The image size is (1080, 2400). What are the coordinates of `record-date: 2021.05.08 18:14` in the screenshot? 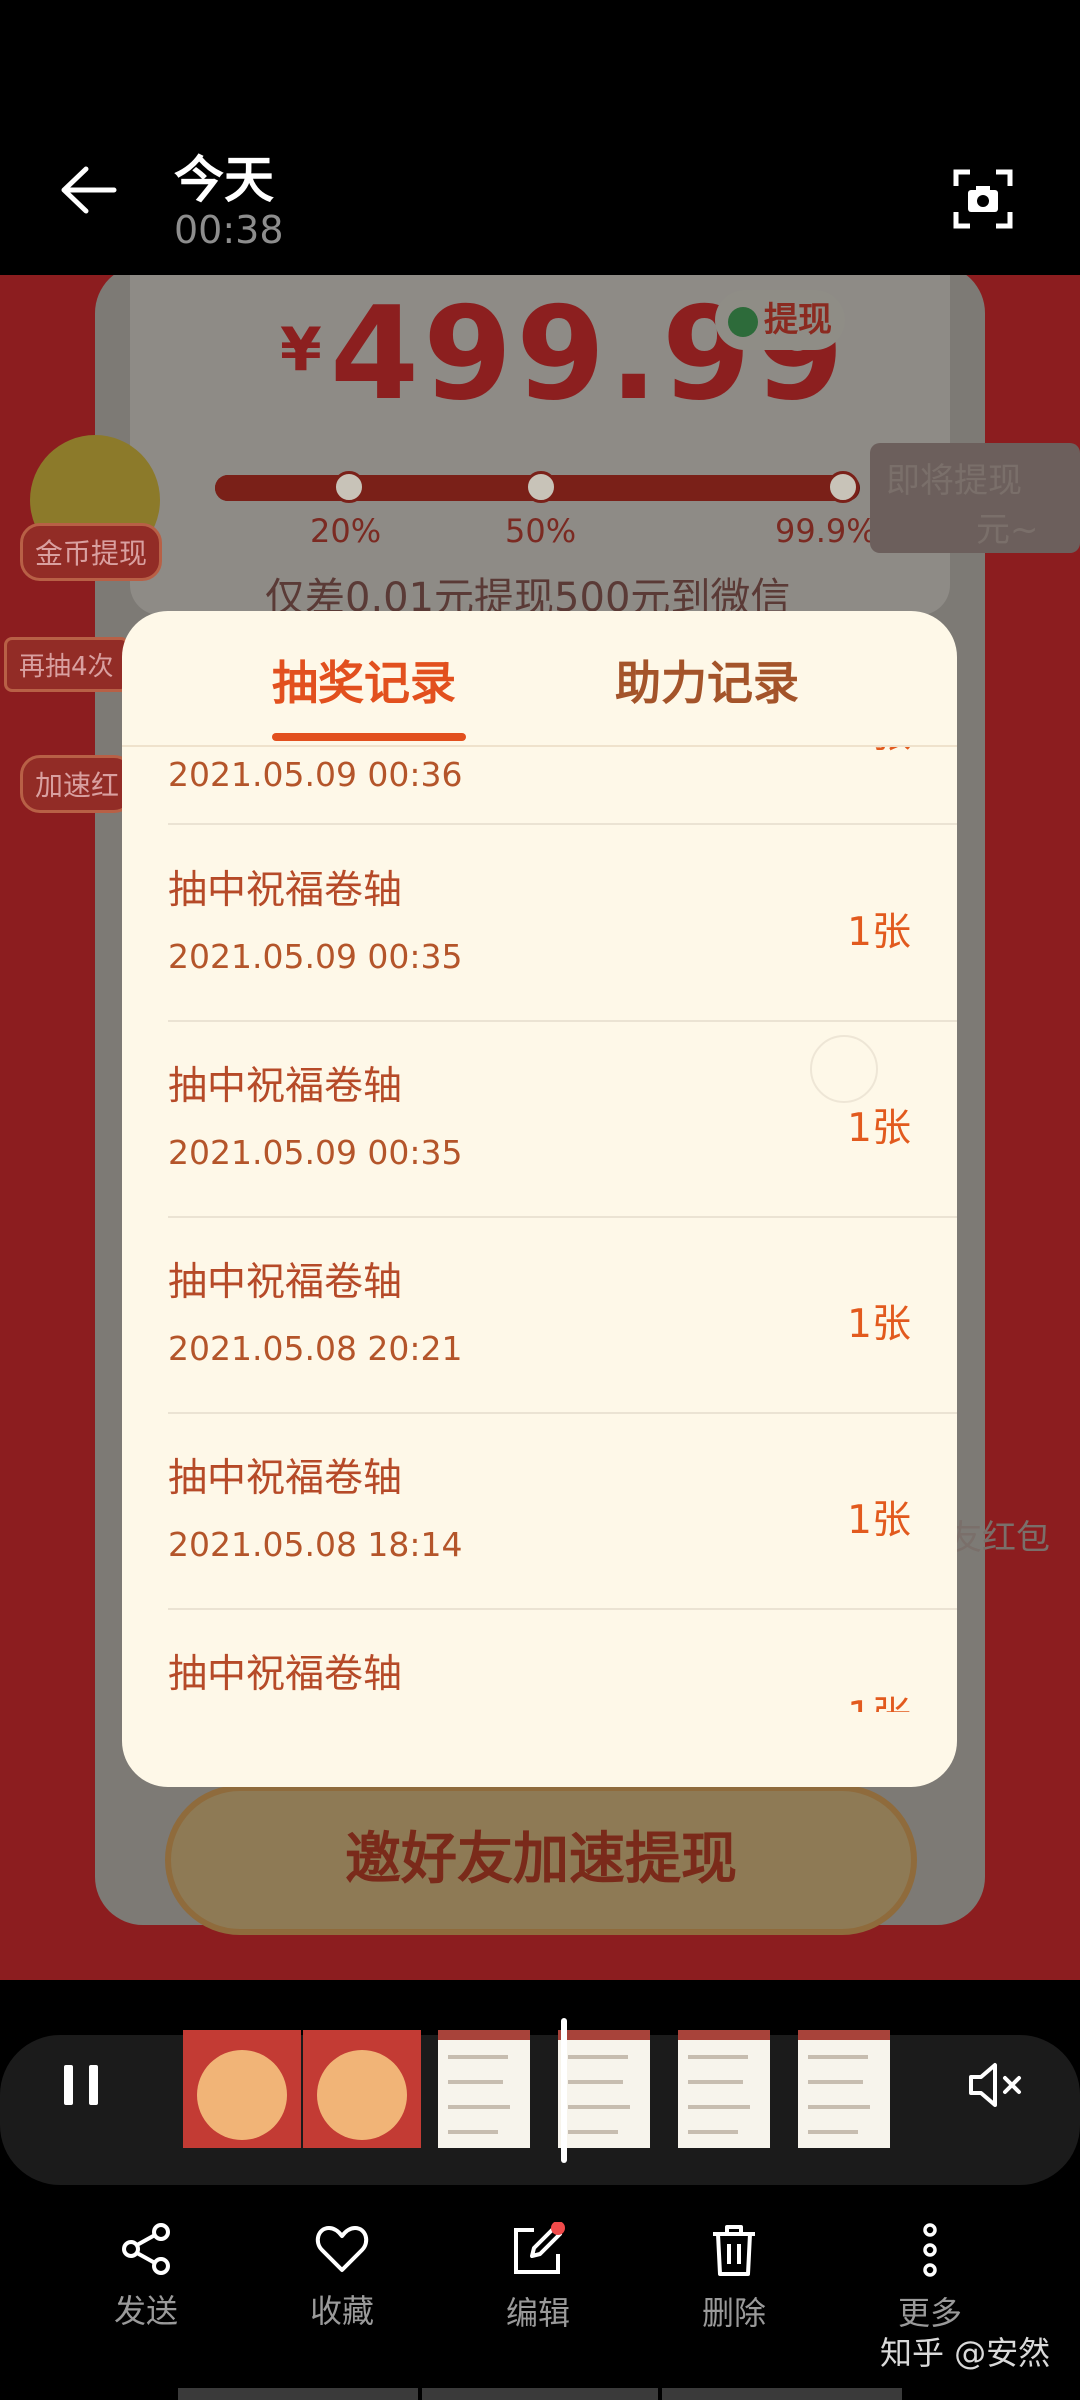 It's located at (315, 1544).